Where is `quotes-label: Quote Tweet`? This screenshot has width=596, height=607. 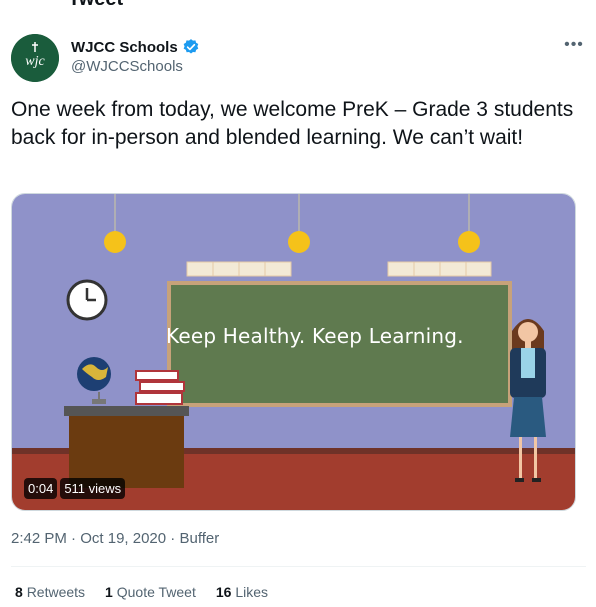
quotes-label: Quote Tweet is located at coordinates (156, 592).